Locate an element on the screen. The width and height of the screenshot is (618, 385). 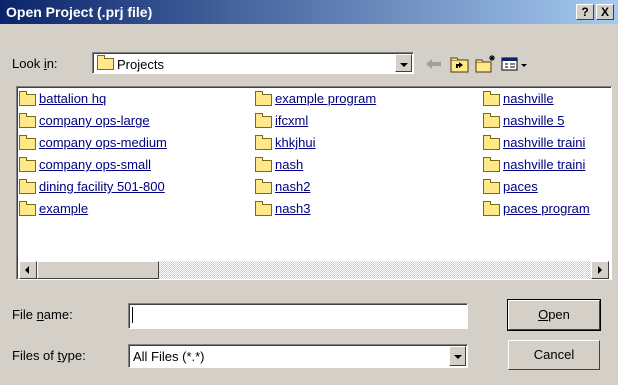
file-list-item: nash is located at coordinates (279, 165).